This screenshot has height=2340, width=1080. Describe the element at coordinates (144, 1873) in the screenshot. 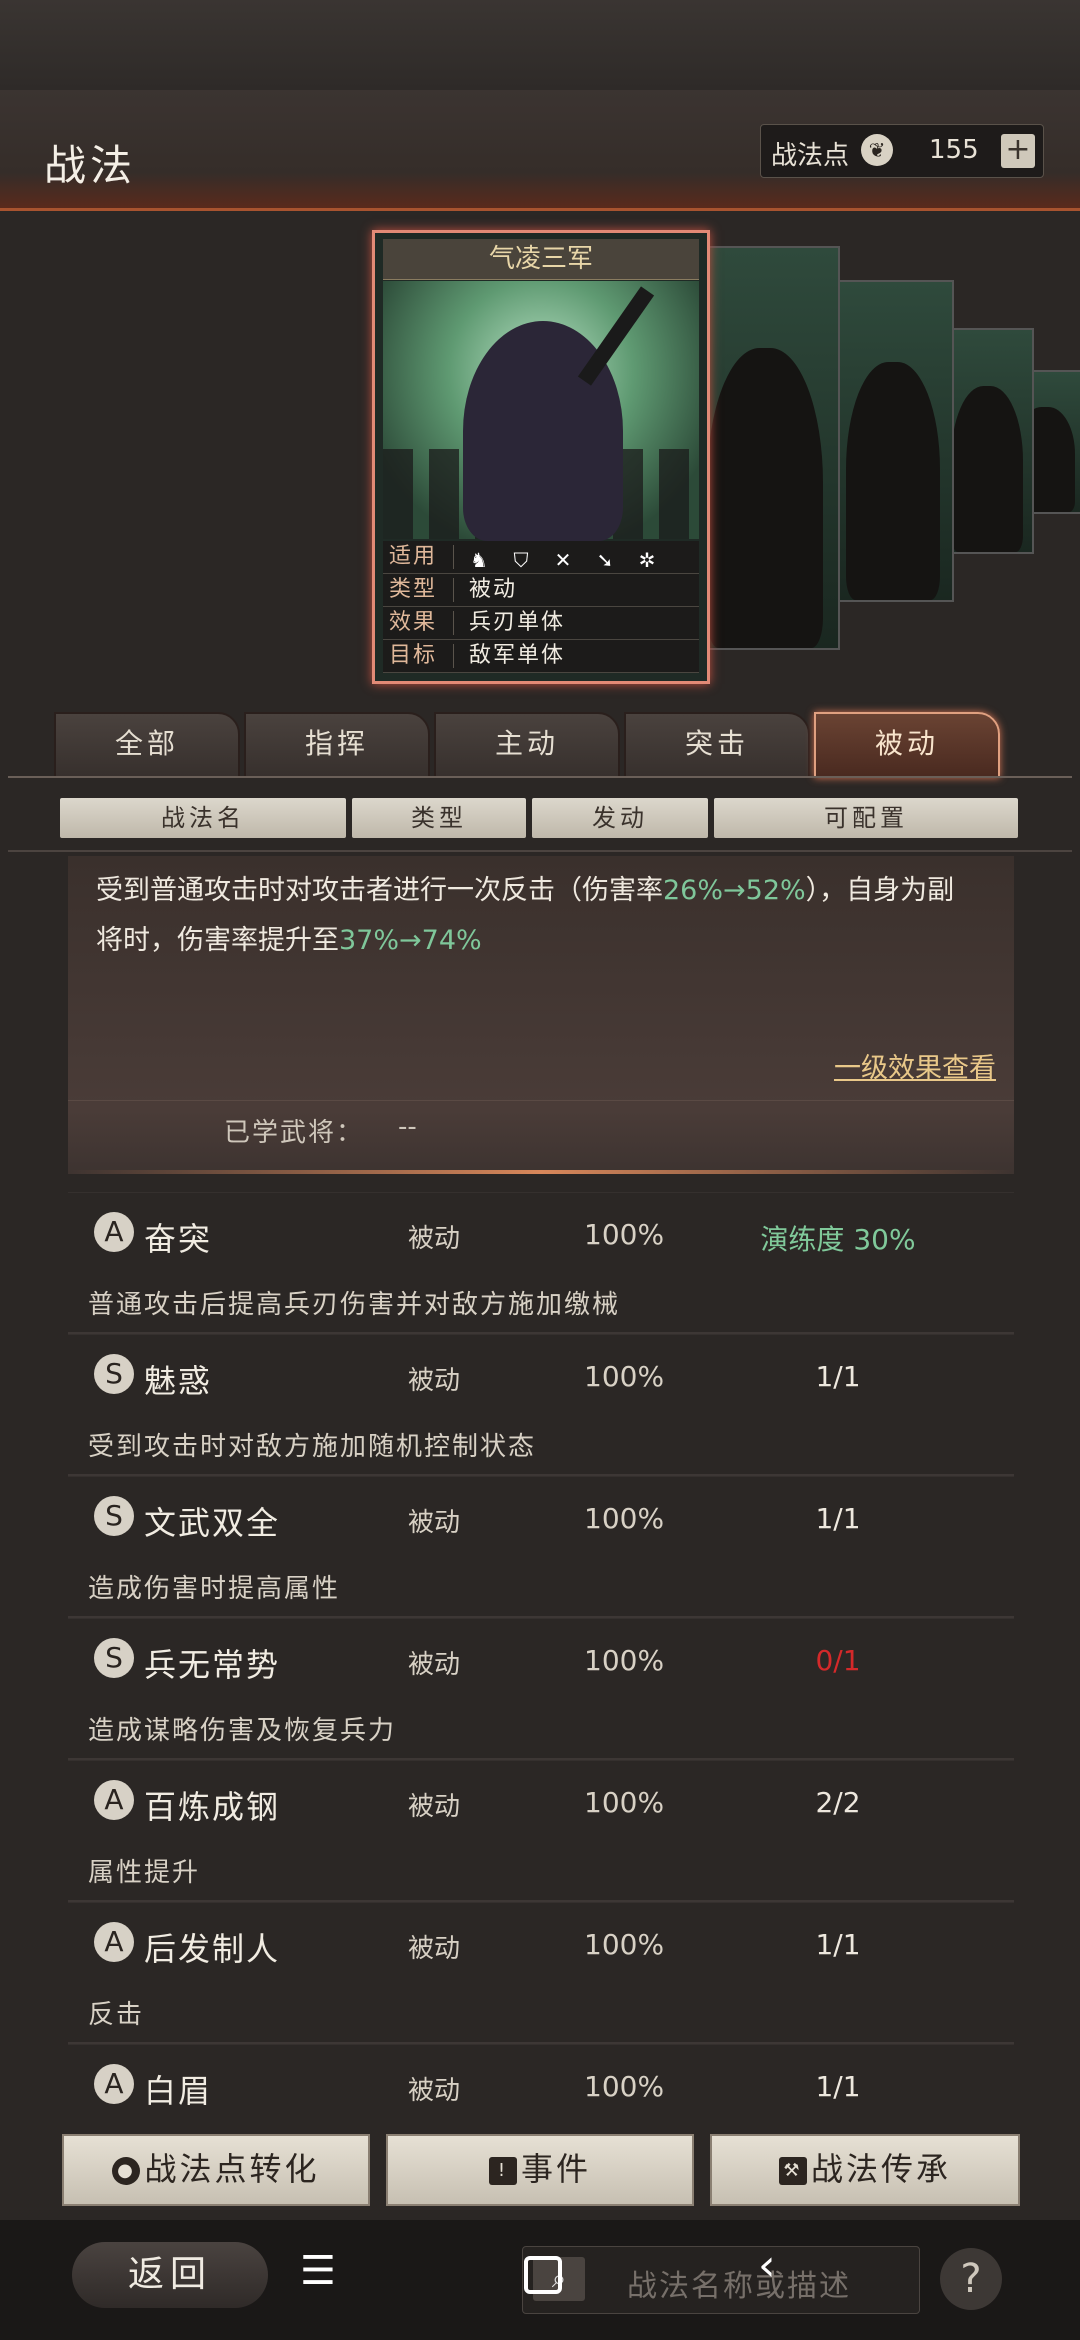

I see `skill-summary: 属性提升` at that location.